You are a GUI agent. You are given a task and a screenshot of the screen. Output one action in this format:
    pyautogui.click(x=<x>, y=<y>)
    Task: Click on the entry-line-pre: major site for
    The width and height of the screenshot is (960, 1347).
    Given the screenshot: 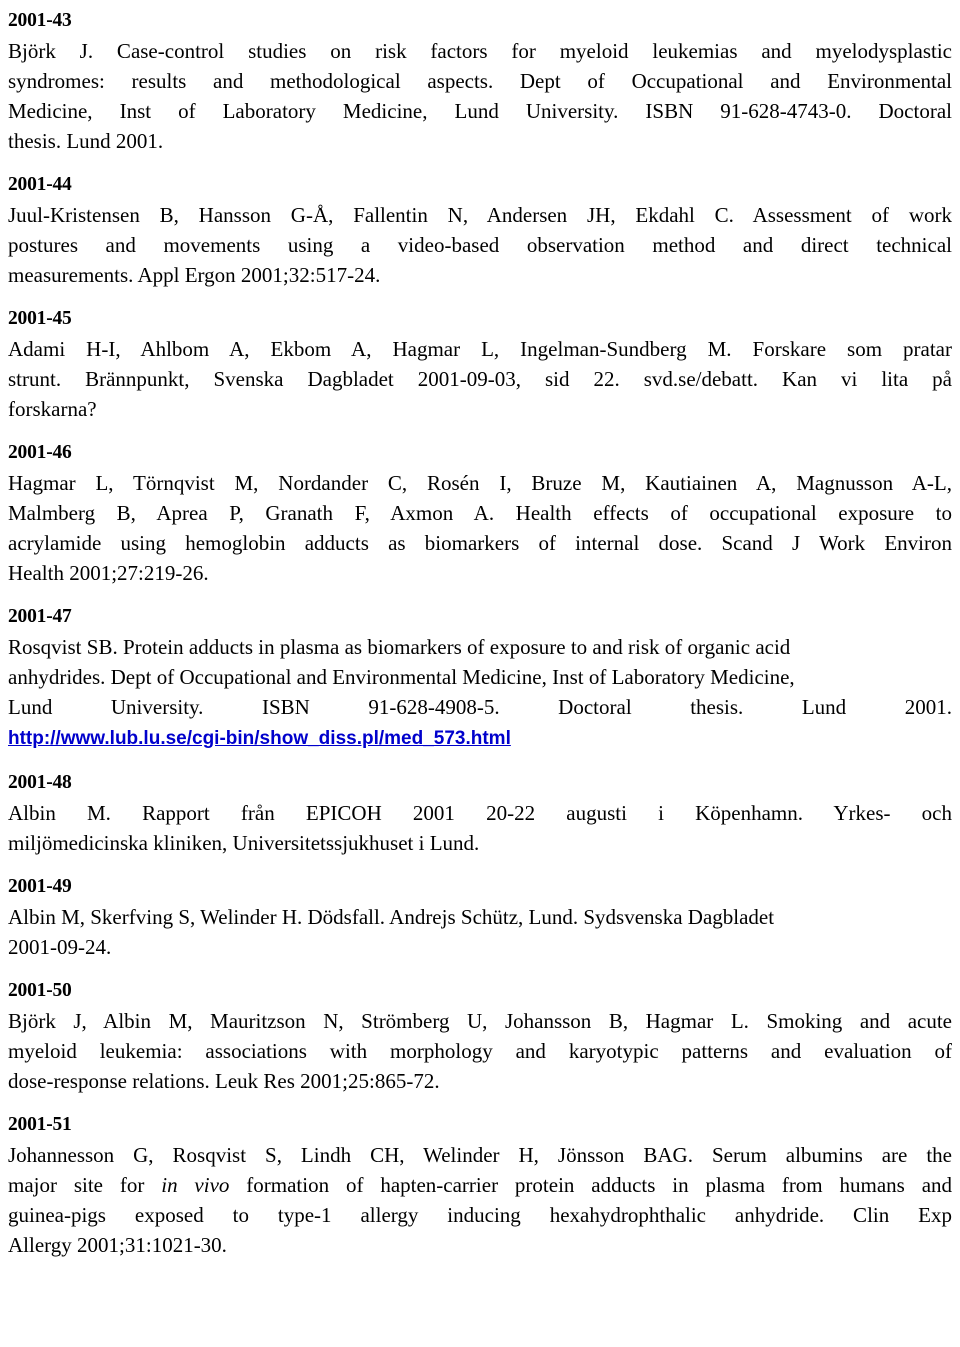 What is the action you would take?
    pyautogui.click(x=85, y=1185)
    